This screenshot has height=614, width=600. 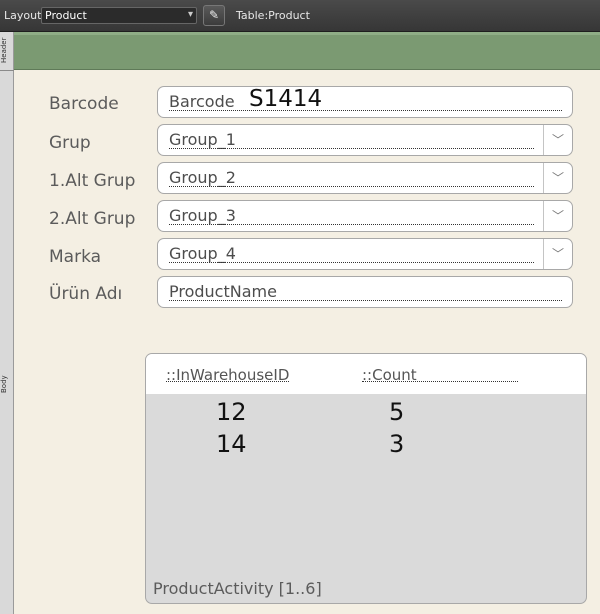 What do you see at coordinates (237, 588) in the screenshot?
I see `portal-footer-label: ProductActivity [1..6]` at bounding box center [237, 588].